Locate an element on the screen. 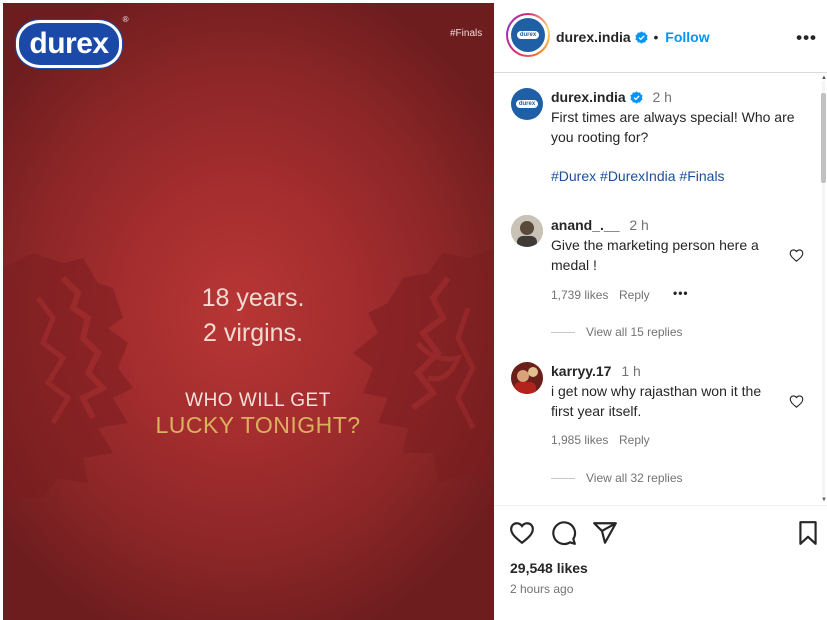 Image resolution: width=827 pixels, height=620 pixels. heart-icon is located at coordinates (522, 533).